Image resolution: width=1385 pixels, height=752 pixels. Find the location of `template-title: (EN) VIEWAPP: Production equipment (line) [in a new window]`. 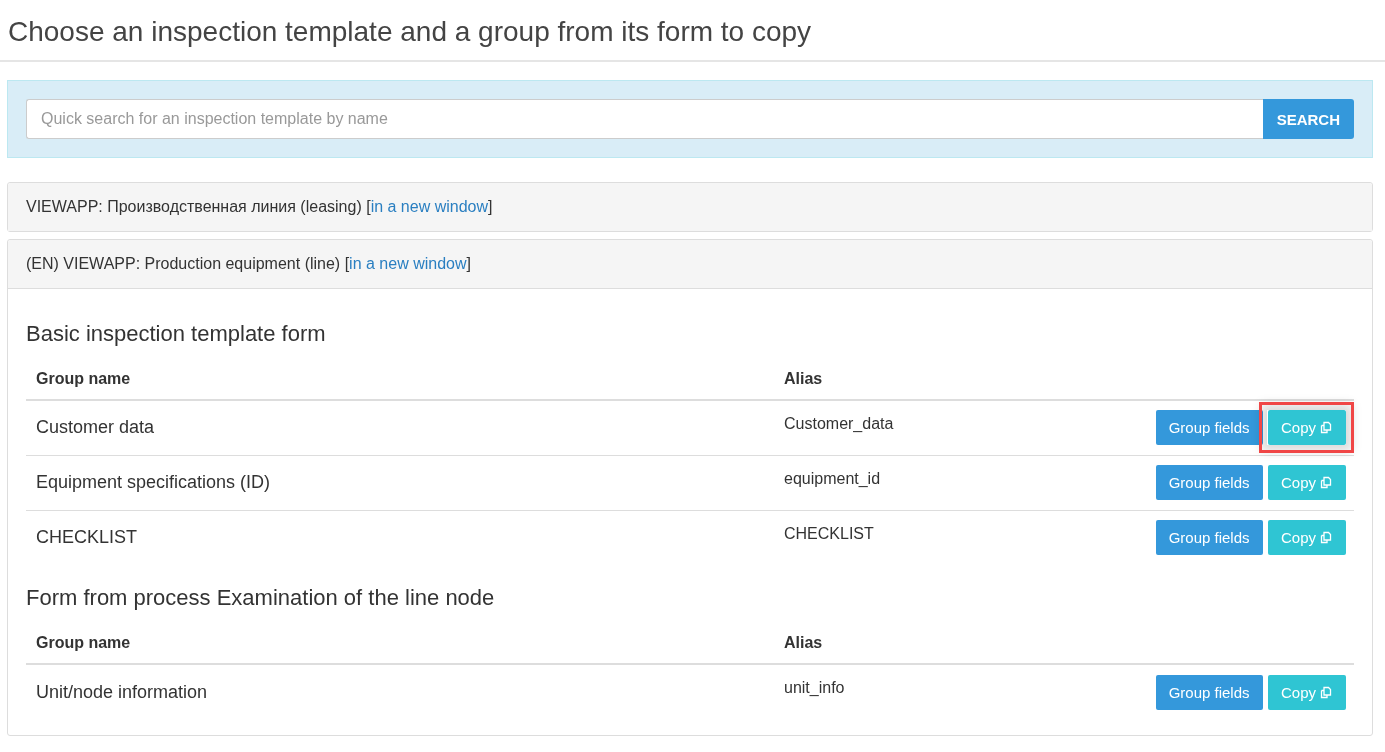

template-title: (EN) VIEWAPP: Production equipment (line) [in a new window] is located at coordinates (248, 264).